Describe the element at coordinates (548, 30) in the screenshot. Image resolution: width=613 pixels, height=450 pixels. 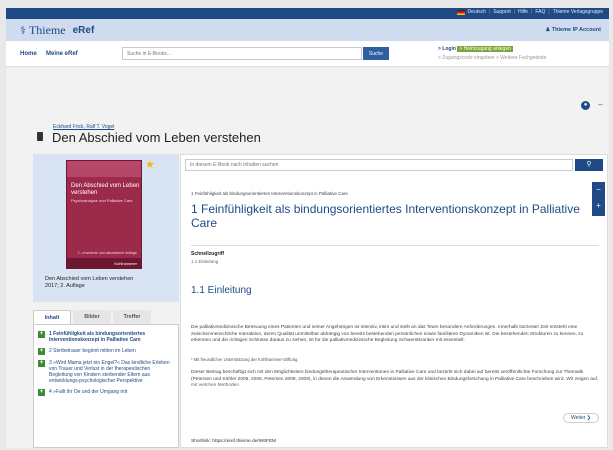
I see `user-icon: ♟` at that location.